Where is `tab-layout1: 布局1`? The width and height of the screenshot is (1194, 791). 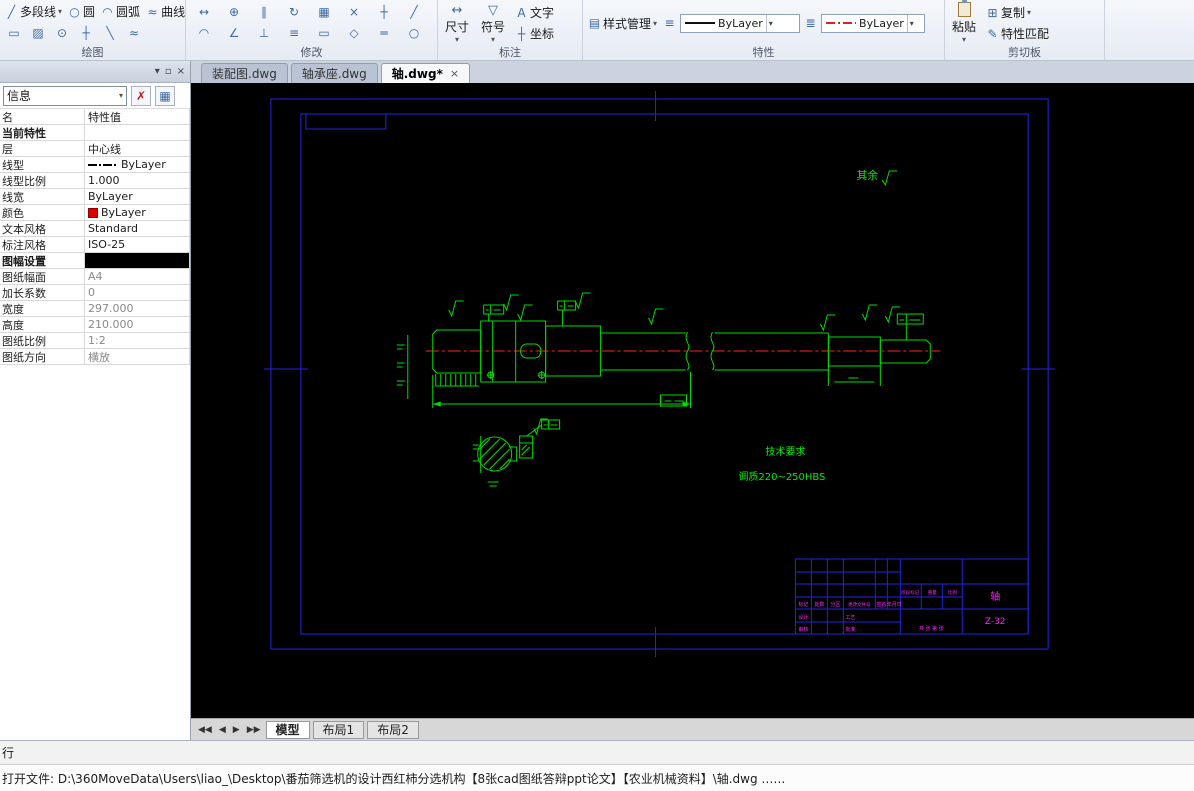
tab-layout1: 布局1 is located at coordinates (338, 729).